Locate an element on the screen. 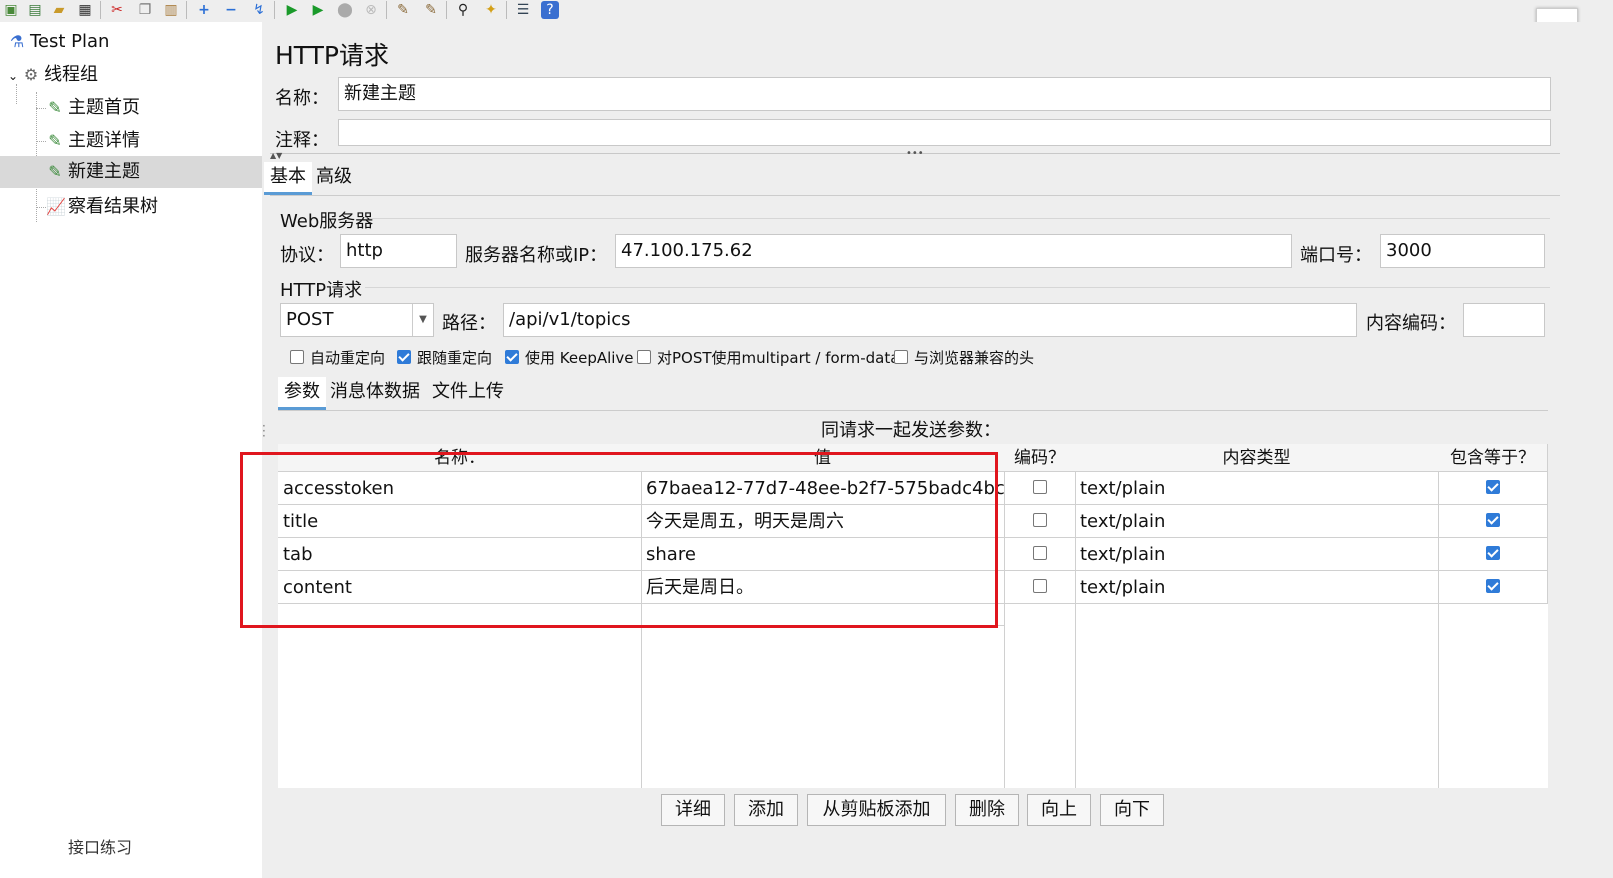  tab-body-data: 消息体数据 is located at coordinates (375, 392).